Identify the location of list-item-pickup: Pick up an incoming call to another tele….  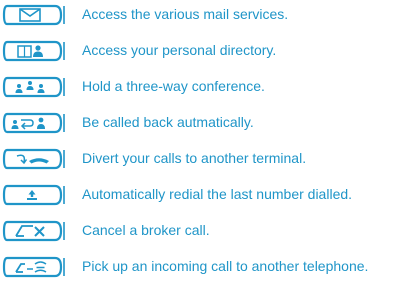
(199, 267).